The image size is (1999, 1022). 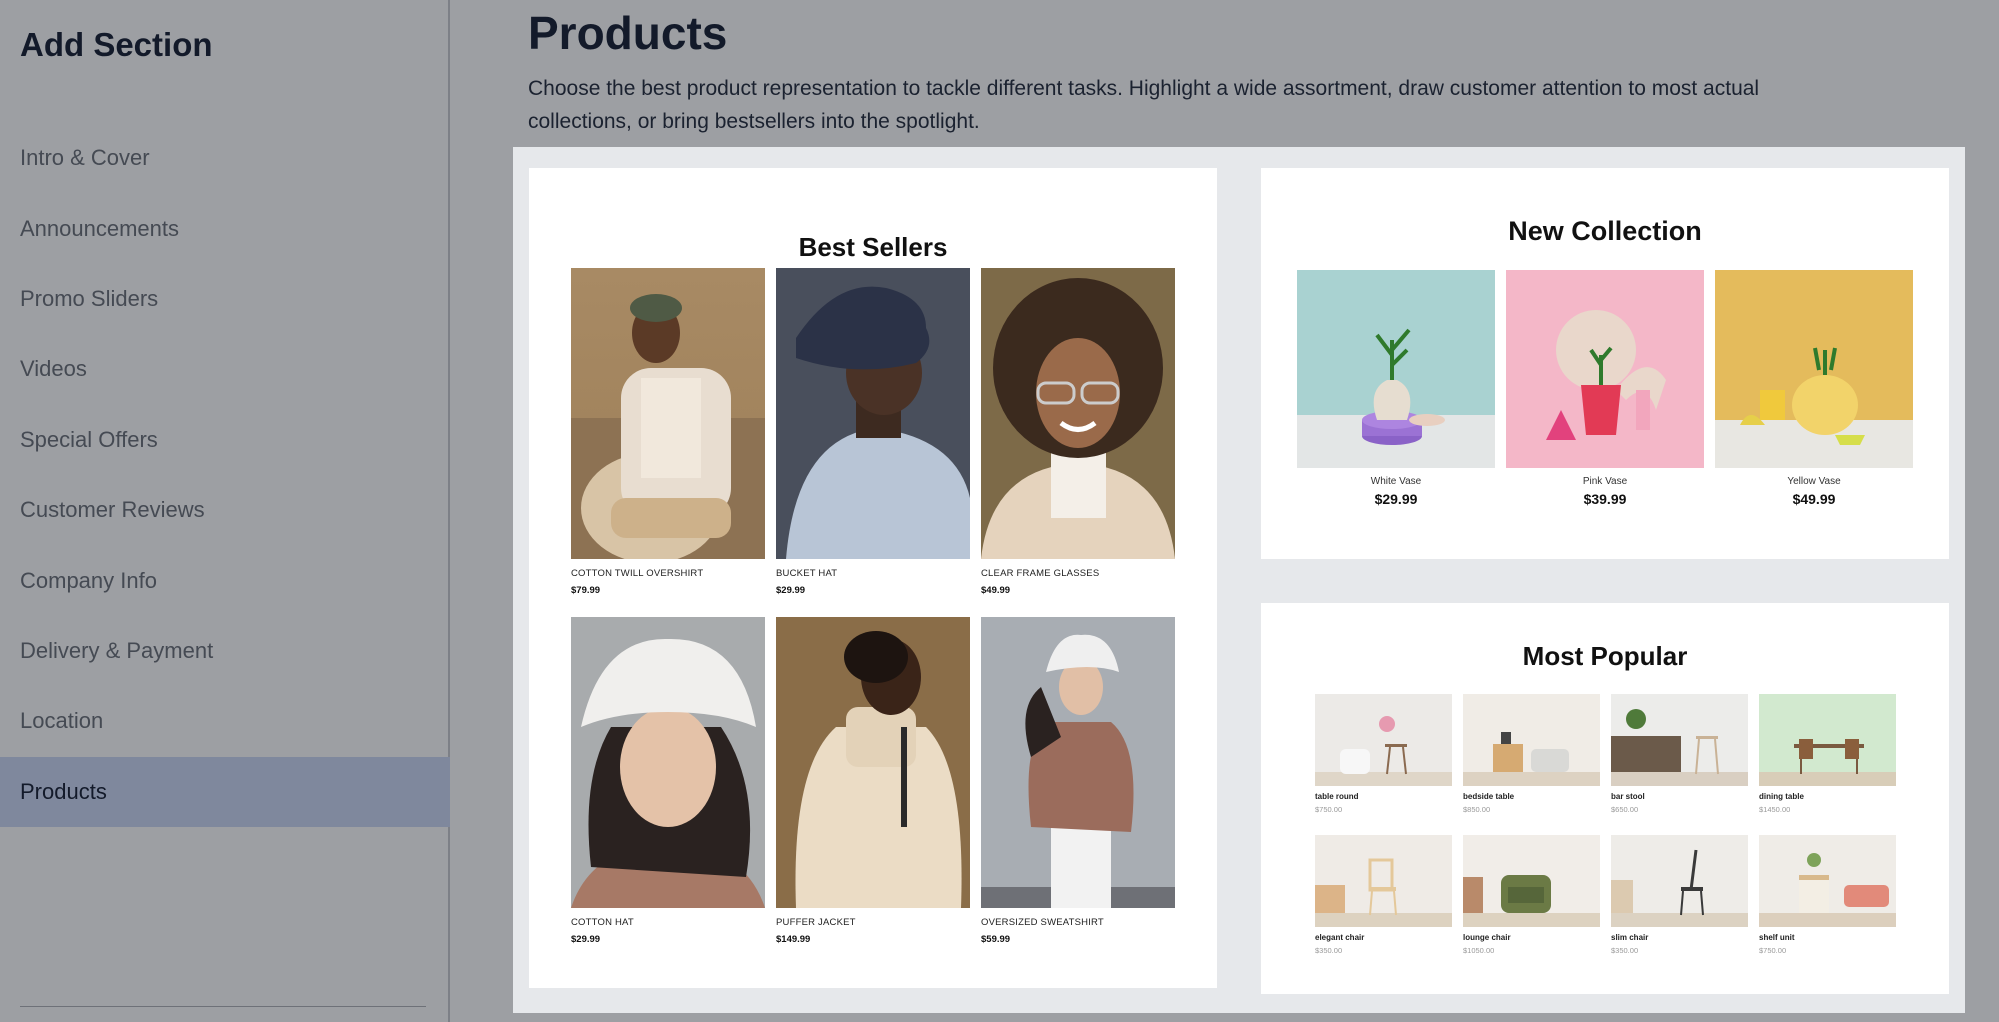 What do you see at coordinates (996, 939) in the screenshot?
I see `product-price: $59.99` at bounding box center [996, 939].